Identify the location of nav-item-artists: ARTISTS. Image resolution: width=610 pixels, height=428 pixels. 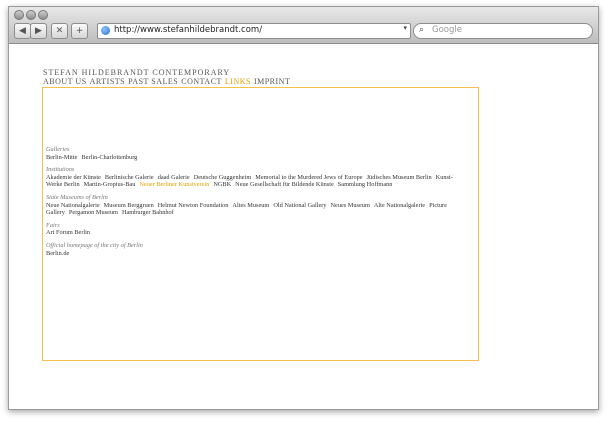
(107, 81).